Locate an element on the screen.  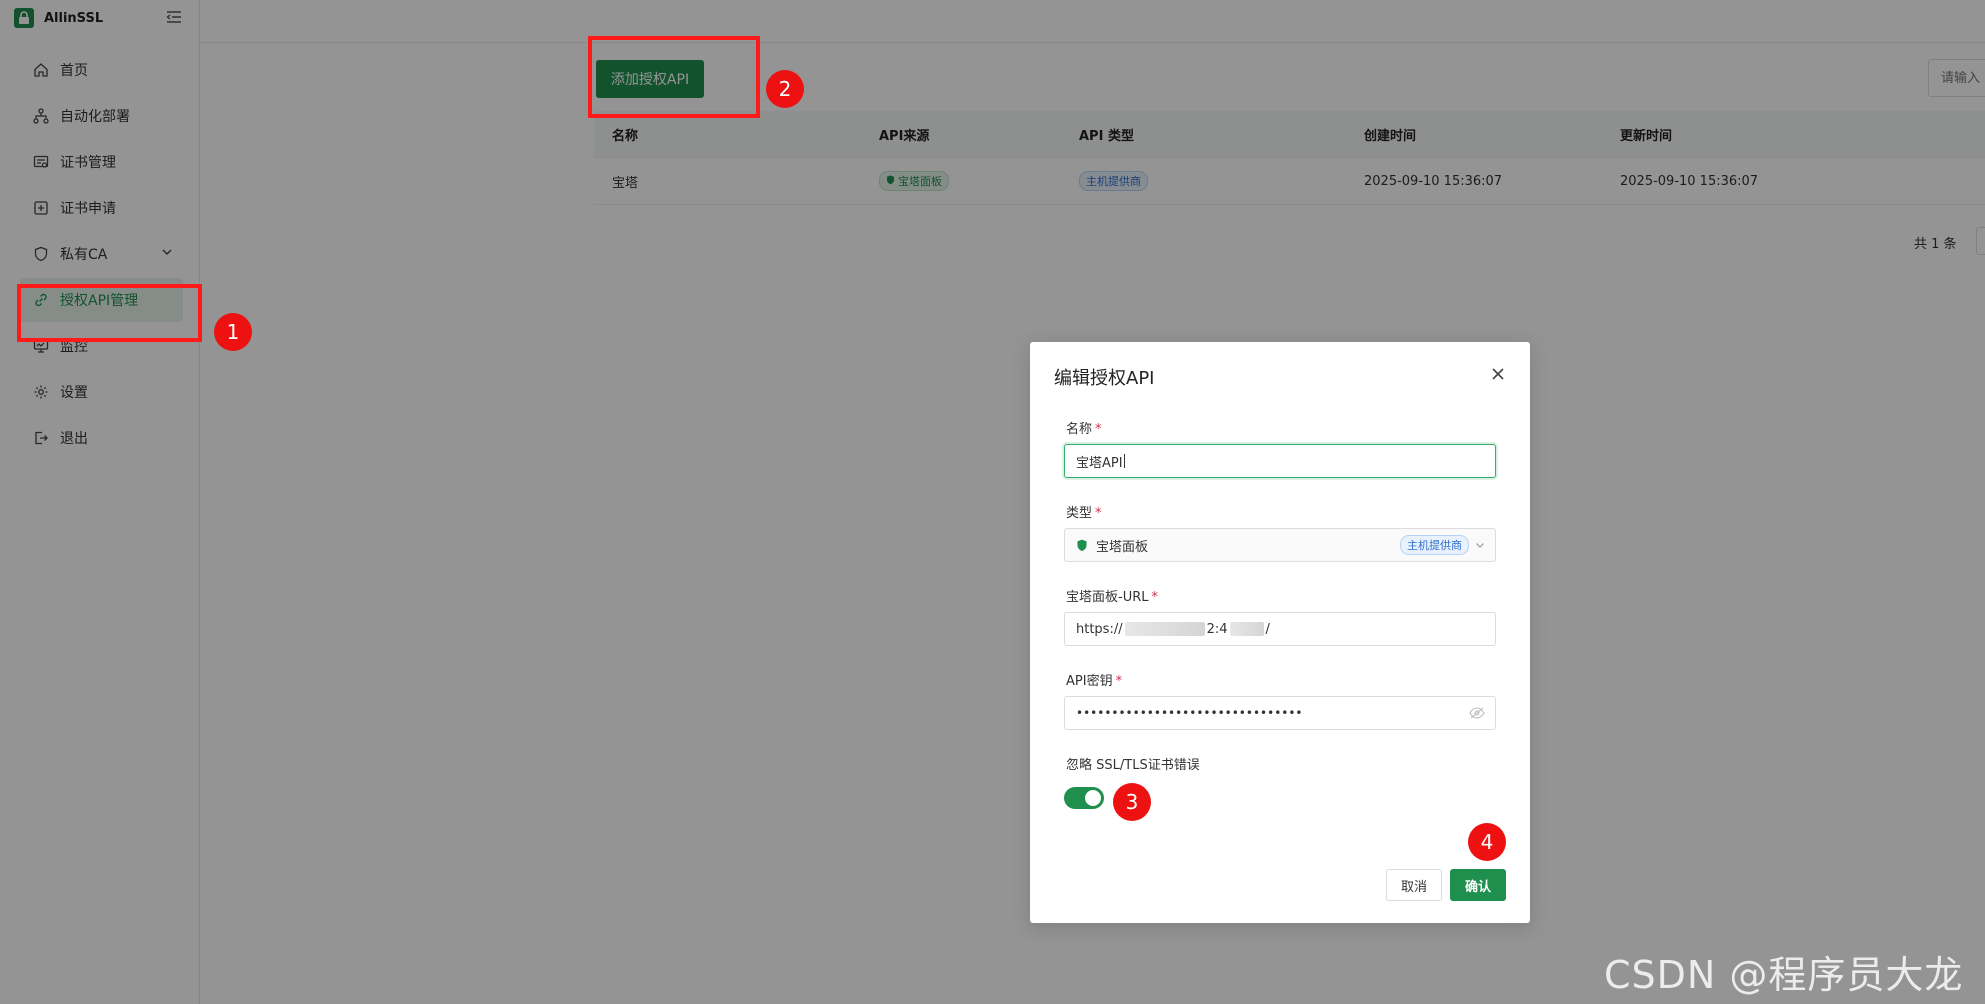
confirm-button: 确认 is located at coordinates (1478, 885).